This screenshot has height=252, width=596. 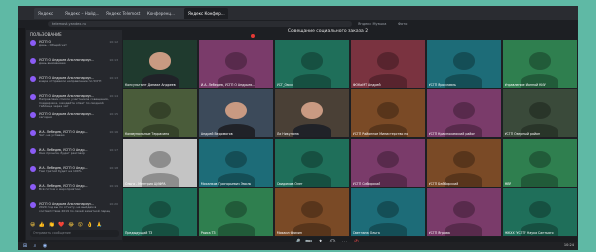 What do you see at coordinates (464, 64) in the screenshot?
I see `participant-tile: УСГП Ярославль` at bounding box center [464, 64].